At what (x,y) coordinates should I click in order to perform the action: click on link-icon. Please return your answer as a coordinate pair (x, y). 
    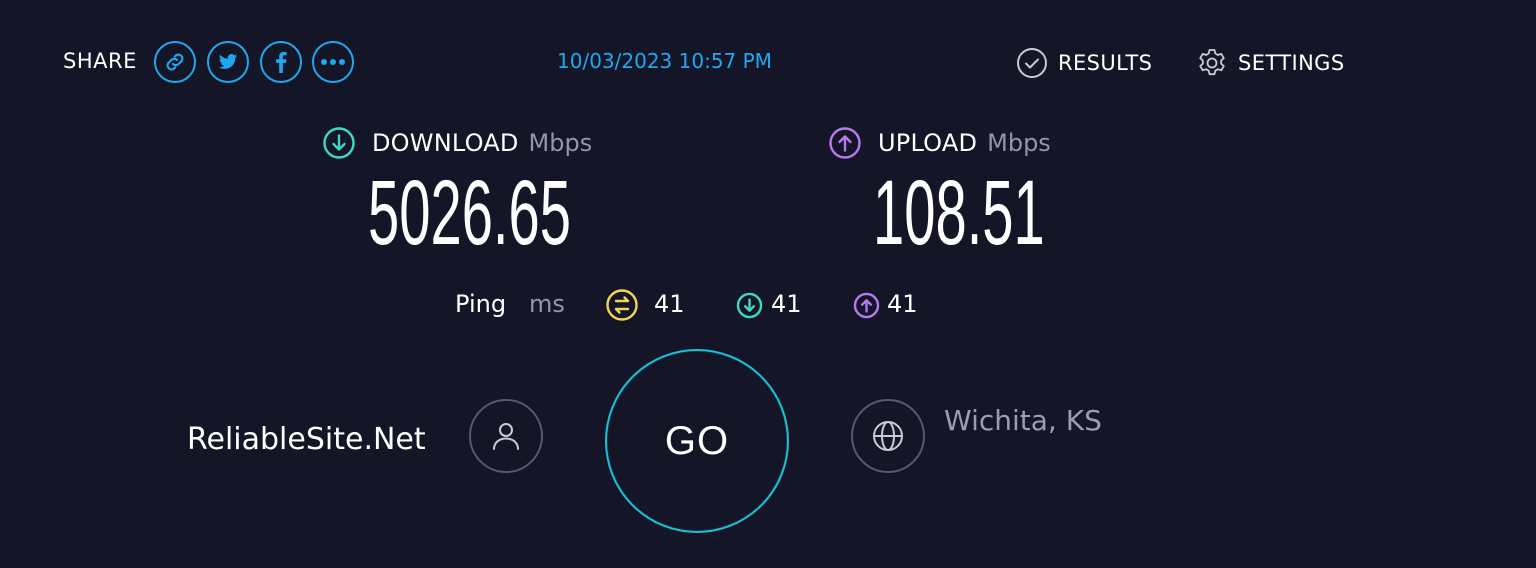
    Looking at the image, I should click on (175, 62).